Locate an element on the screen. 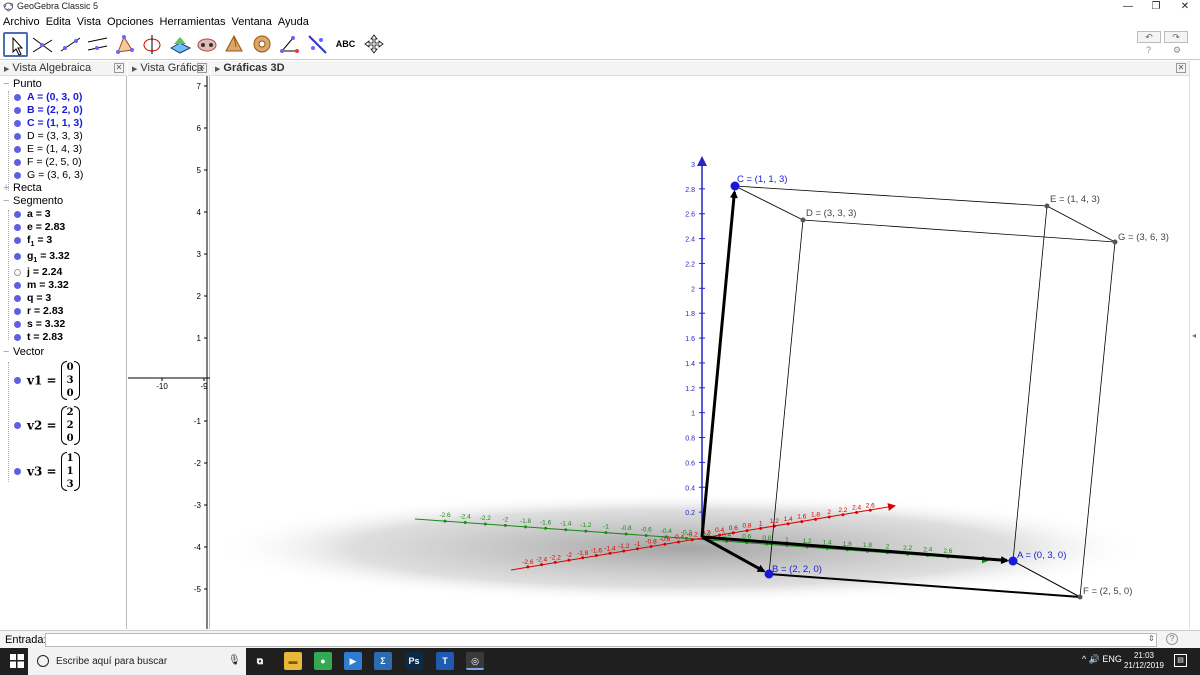 The height and width of the screenshot is (675, 1200). category-recta: + Recta is located at coordinates (22, 188).